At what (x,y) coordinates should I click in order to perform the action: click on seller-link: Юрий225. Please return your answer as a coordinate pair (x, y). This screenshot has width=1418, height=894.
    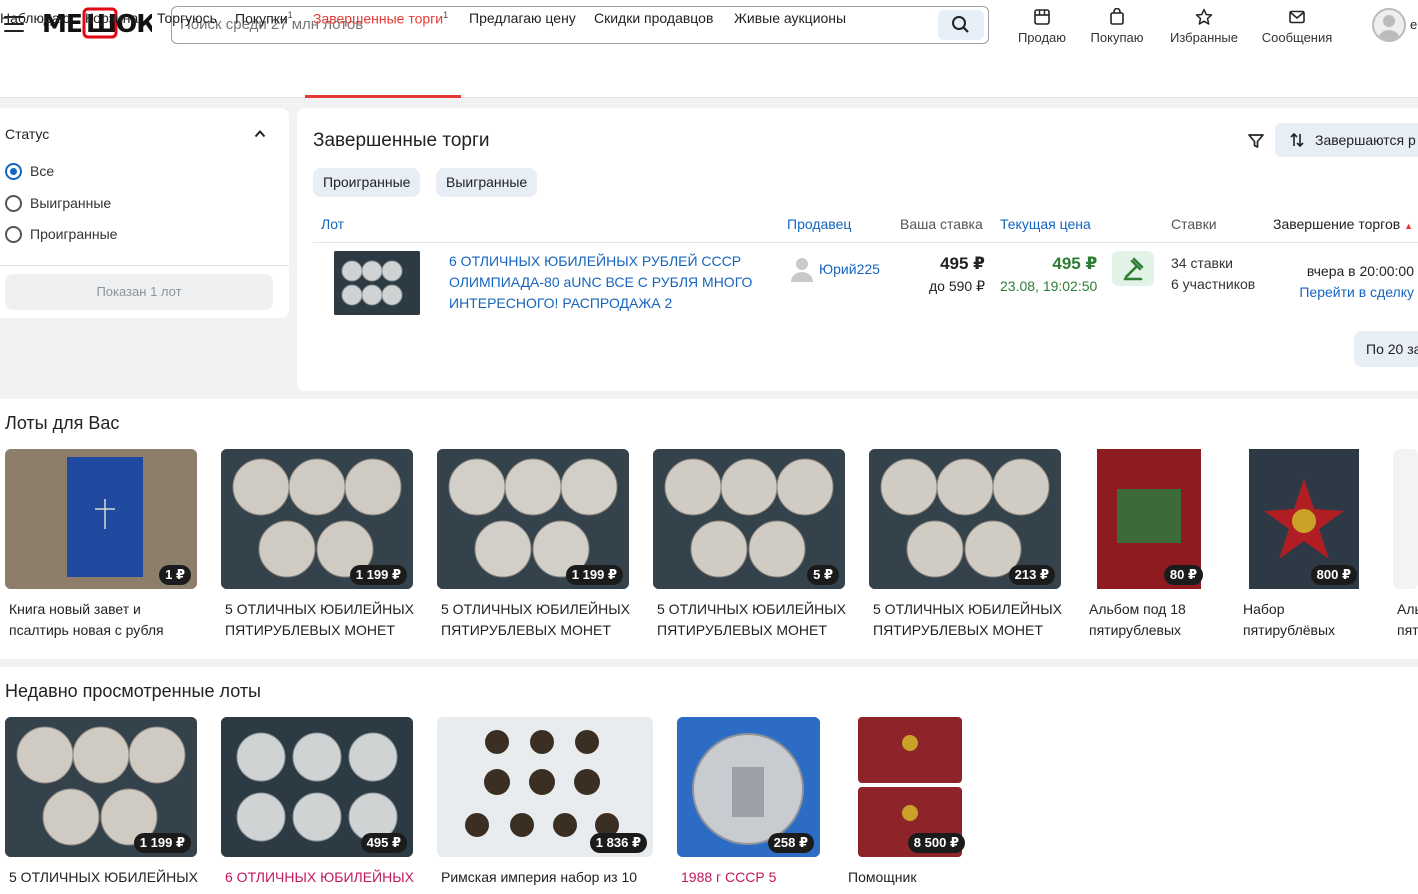
    Looking at the image, I should click on (835, 269).